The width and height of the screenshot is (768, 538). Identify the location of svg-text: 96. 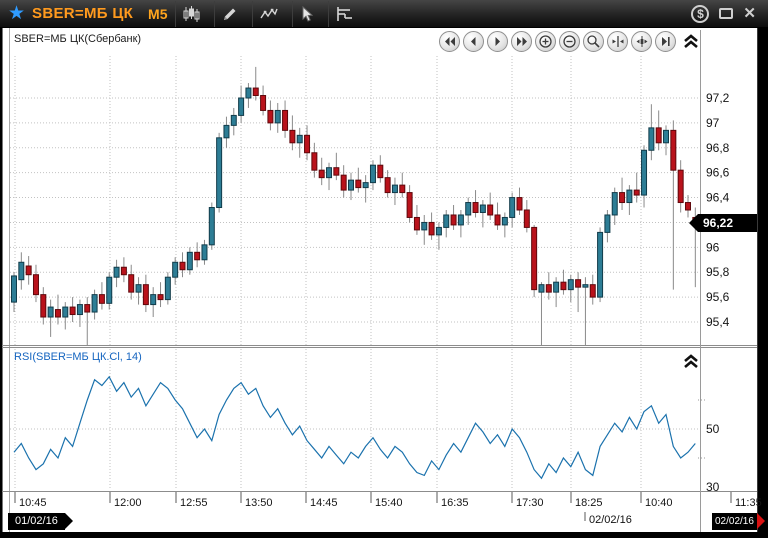
(713, 247).